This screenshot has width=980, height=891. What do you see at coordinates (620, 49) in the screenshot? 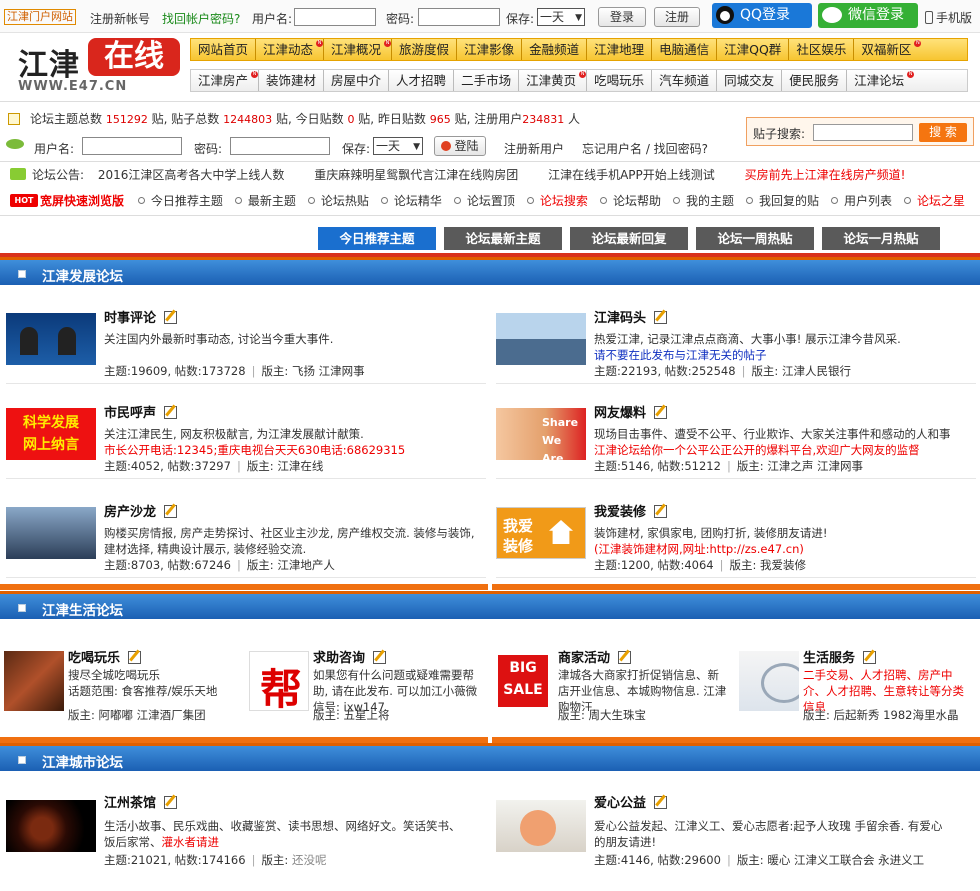
I see `nav-item: 江津地理` at bounding box center [620, 49].